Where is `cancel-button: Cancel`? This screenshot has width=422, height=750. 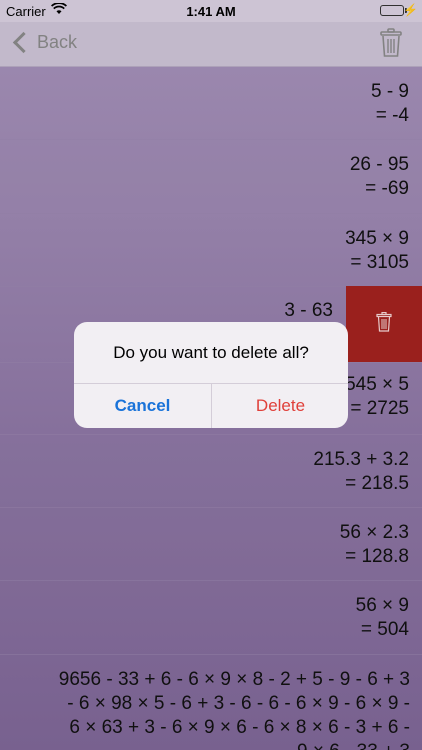 cancel-button: Cancel is located at coordinates (142, 406).